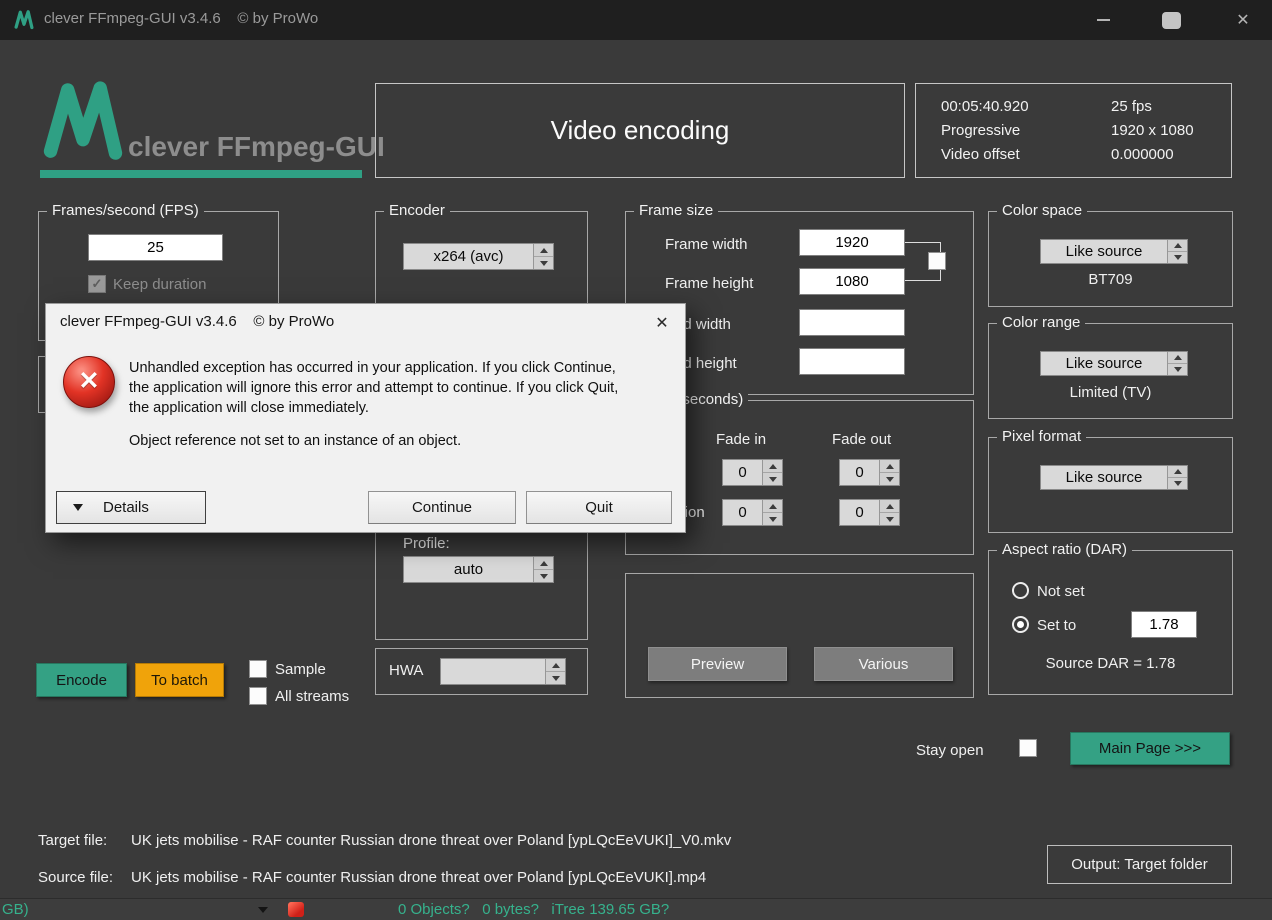 The width and height of the screenshot is (1272, 920). What do you see at coordinates (706, 244) in the screenshot?
I see `frame-width-label: Frame width` at bounding box center [706, 244].